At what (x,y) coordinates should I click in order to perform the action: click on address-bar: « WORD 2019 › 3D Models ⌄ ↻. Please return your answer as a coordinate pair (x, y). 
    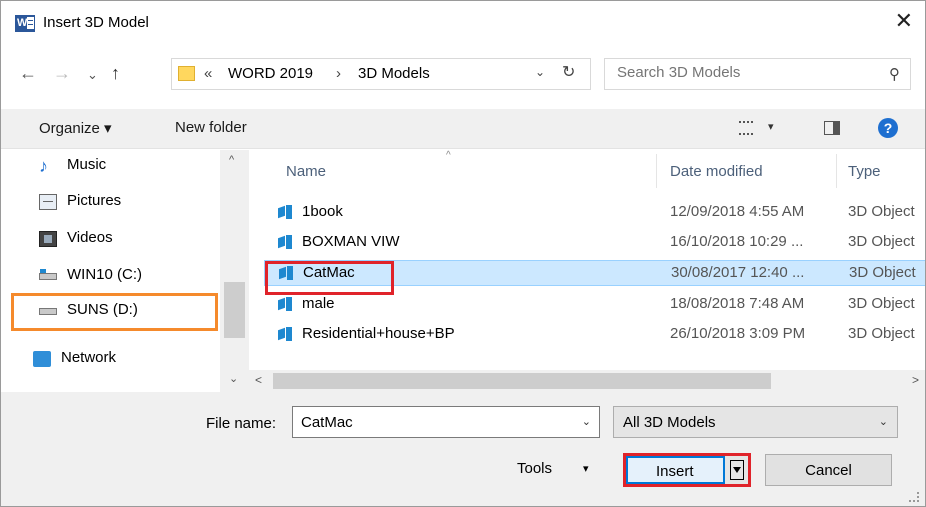
    Looking at the image, I should click on (381, 74).